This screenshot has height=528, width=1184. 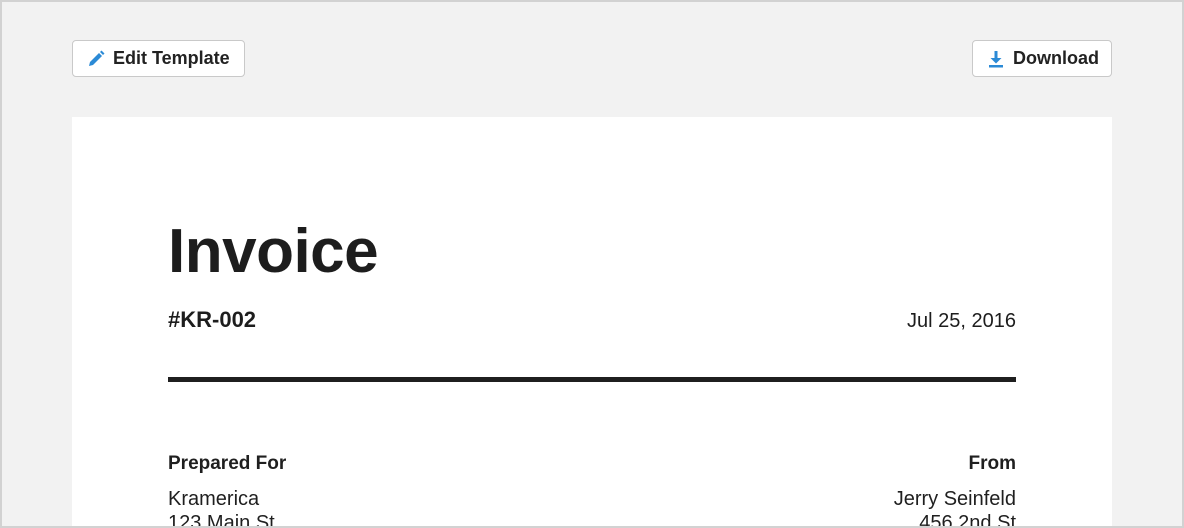 What do you see at coordinates (227, 463) in the screenshot?
I see `prepared-for-heading: Prepared For` at bounding box center [227, 463].